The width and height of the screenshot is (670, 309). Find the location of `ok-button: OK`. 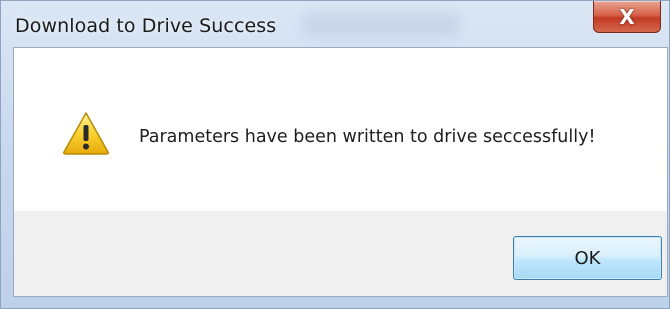

ok-button: OK is located at coordinates (587, 258).